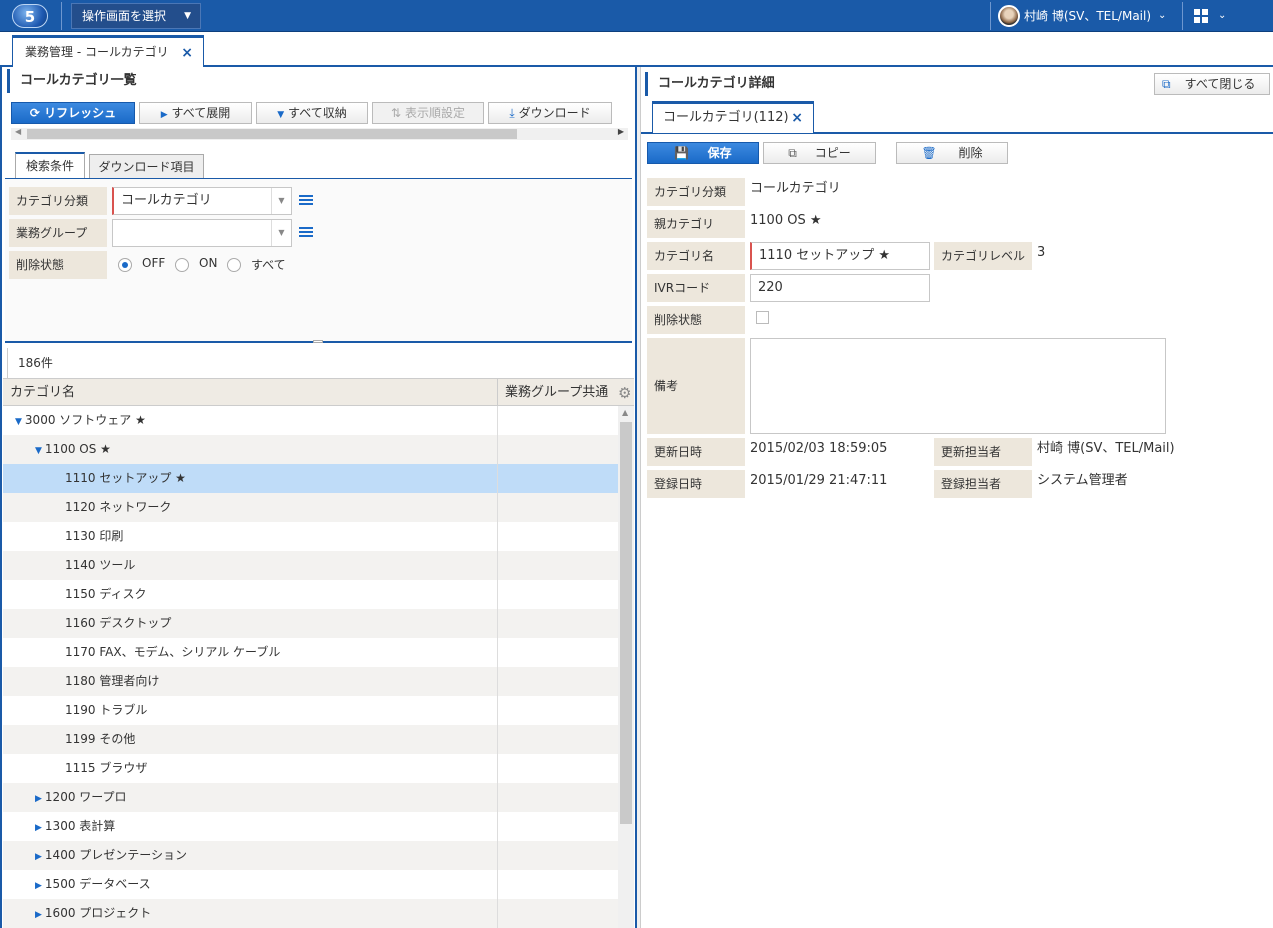 Image resolution: width=1273 pixels, height=928 pixels. What do you see at coordinates (146, 166) in the screenshot?
I see `tab-download-items: ダウンロード項目` at bounding box center [146, 166].